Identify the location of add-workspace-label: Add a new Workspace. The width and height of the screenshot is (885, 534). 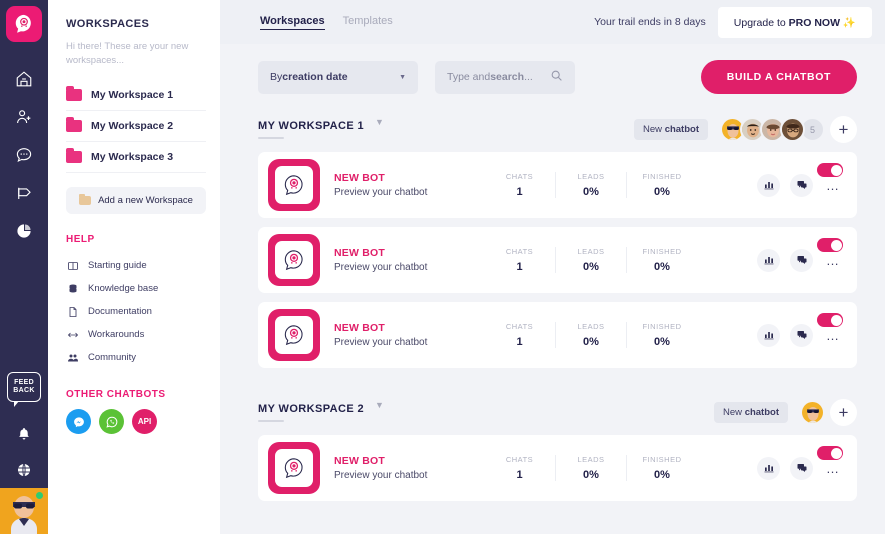
(145, 200).